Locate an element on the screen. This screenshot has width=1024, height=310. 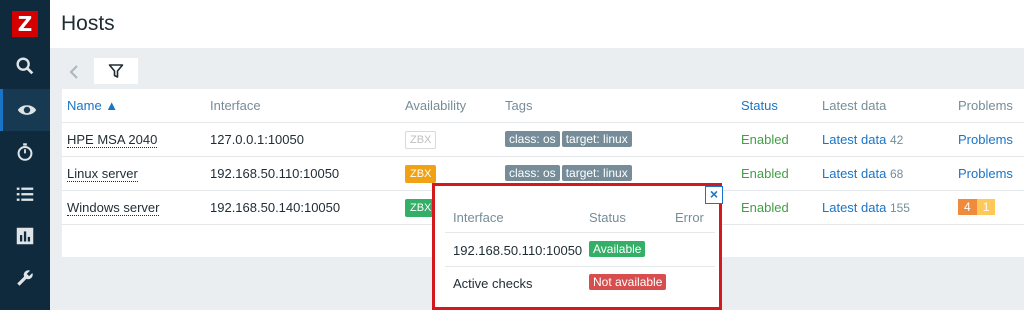
popup-header-status: Status is located at coordinates (607, 217).